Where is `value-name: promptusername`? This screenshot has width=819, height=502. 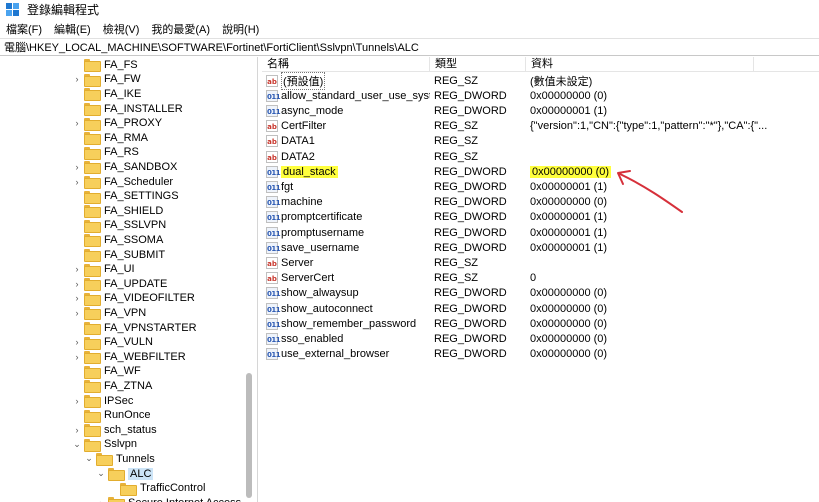 value-name: promptusername is located at coordinates (323, 232).